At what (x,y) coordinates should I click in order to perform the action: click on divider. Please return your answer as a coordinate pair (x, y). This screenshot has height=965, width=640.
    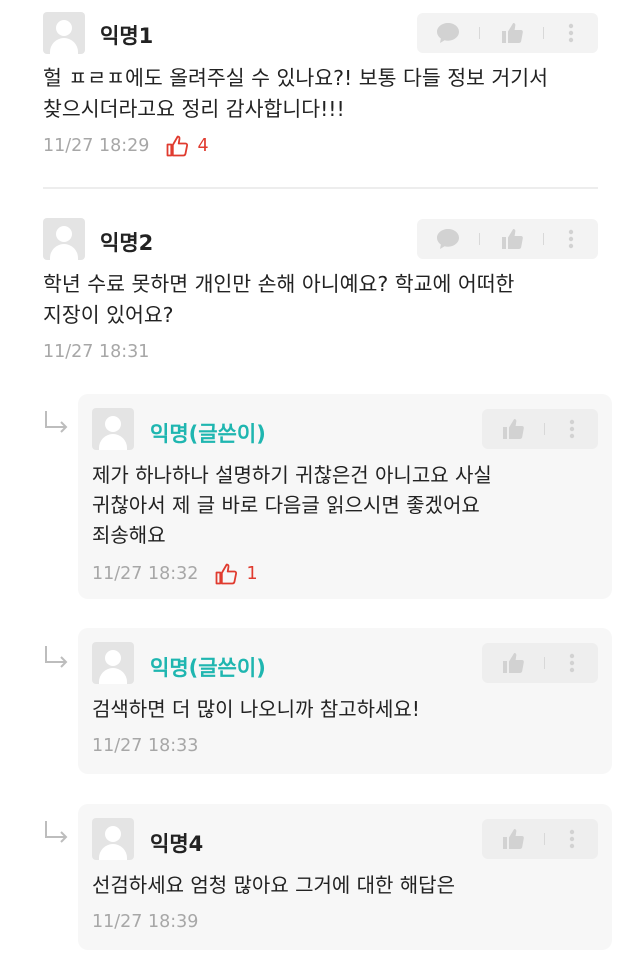
    Looking at the image, I should click on (320, 188).